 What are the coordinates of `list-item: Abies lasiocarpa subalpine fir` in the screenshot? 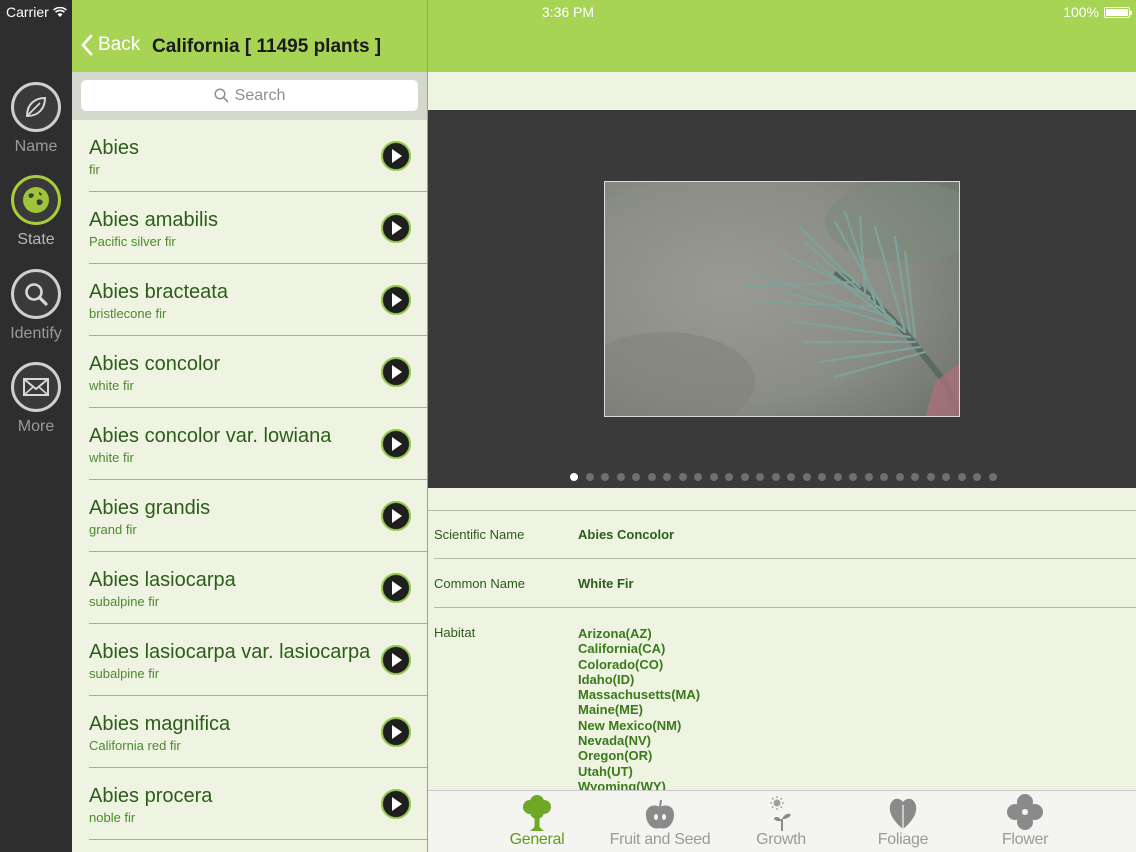 It's located at (249, 588).